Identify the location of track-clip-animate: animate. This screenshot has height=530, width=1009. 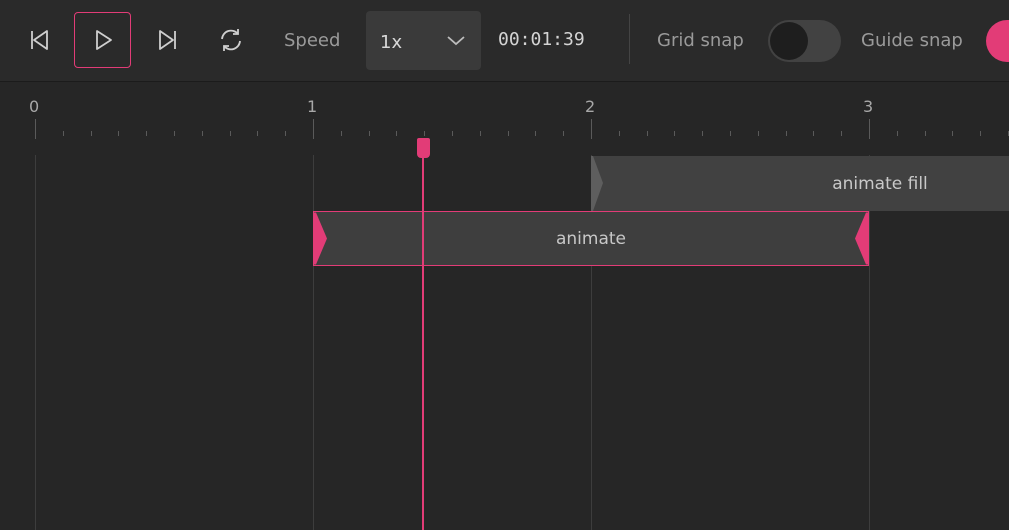
(591, 238).